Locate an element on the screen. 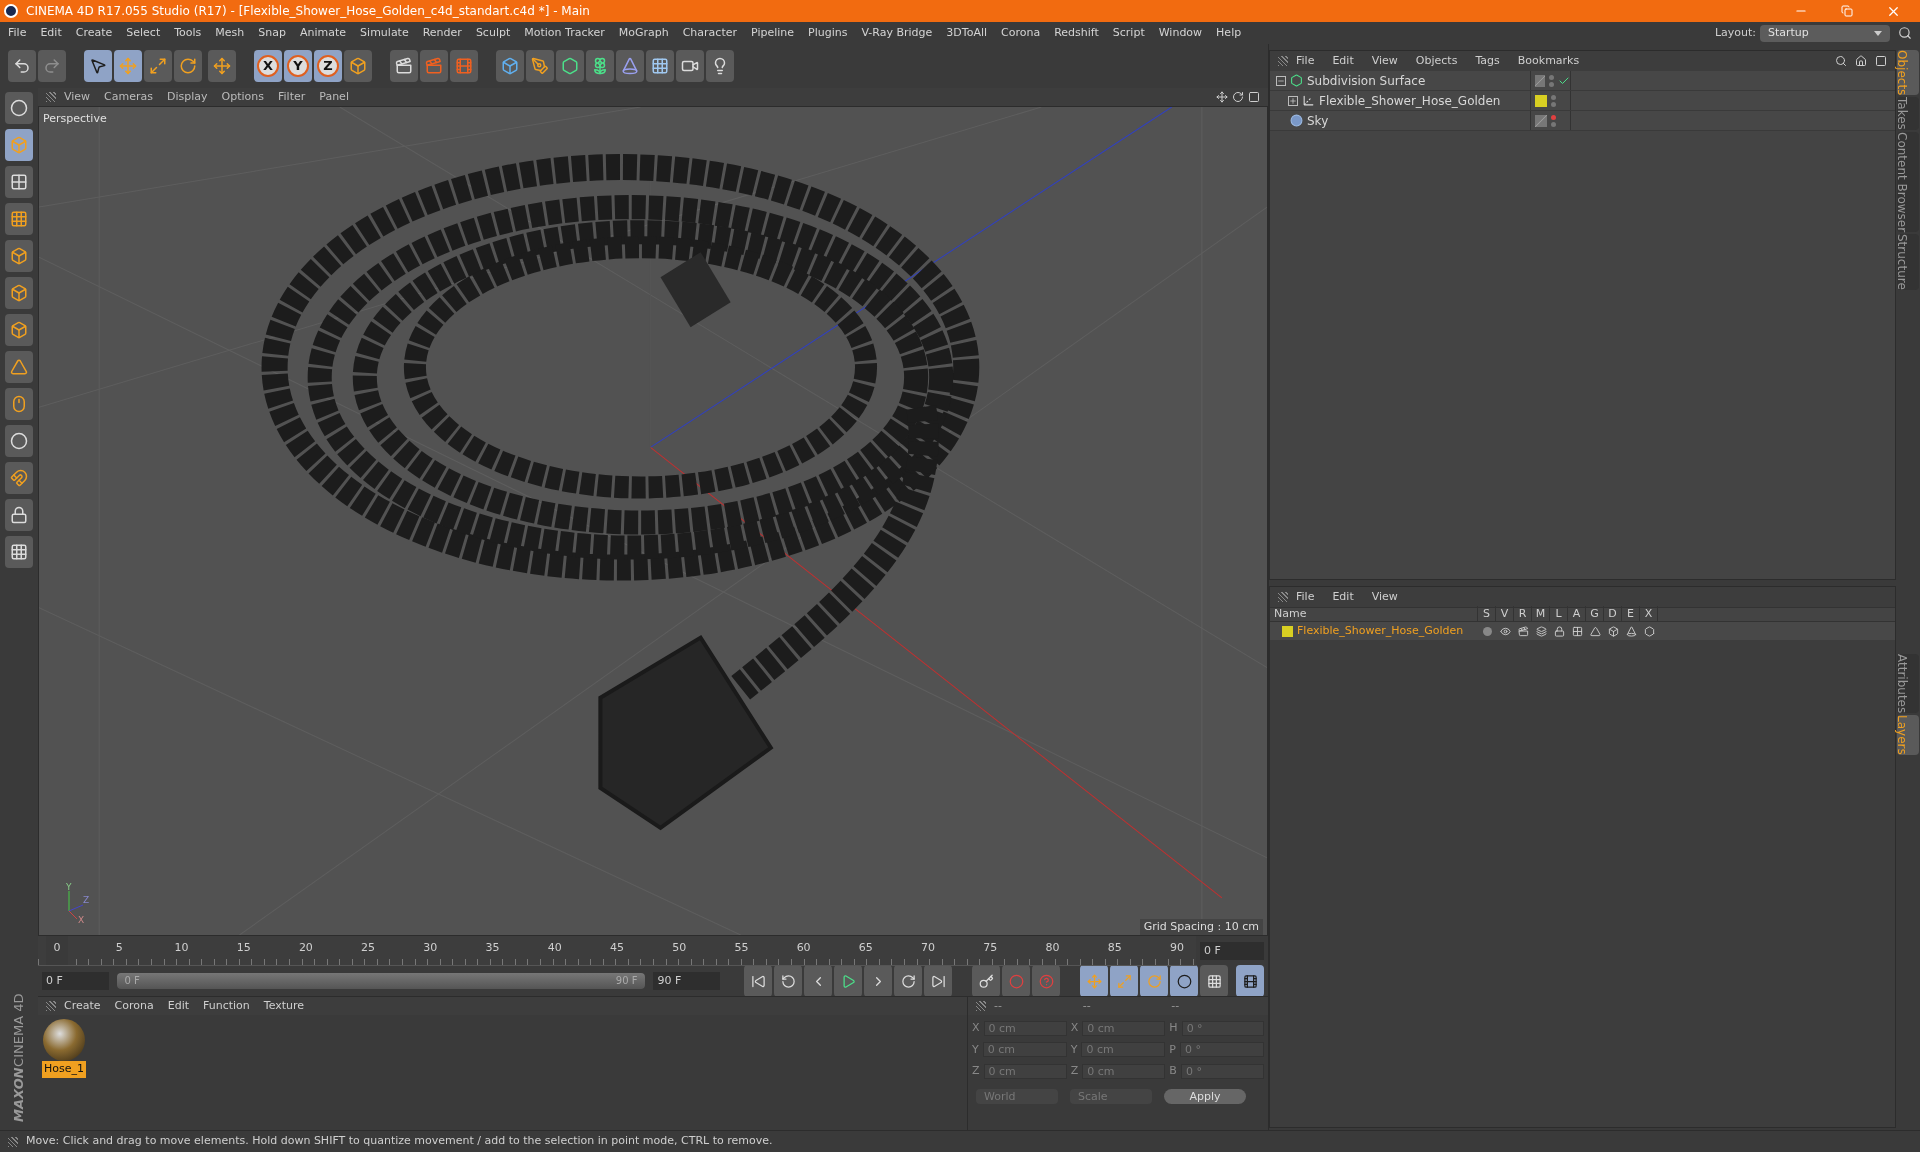 The image size is (1920, 1152). keyframe-help-button is located at coordinates (1046, 981).